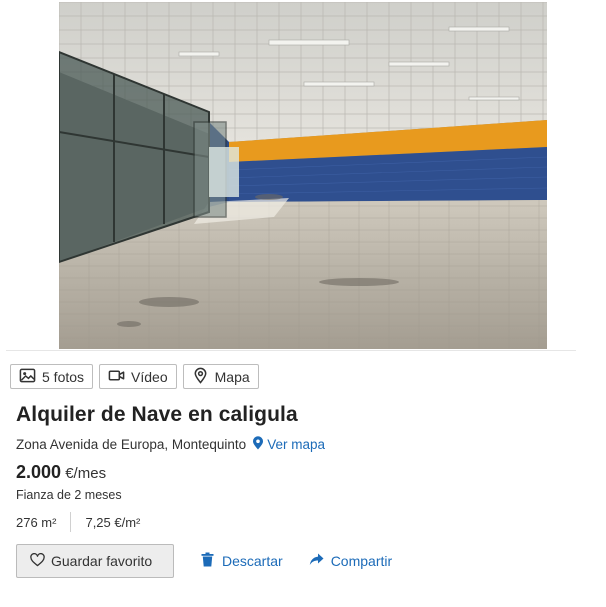  I want to click on section-divider, so click(291, 350).